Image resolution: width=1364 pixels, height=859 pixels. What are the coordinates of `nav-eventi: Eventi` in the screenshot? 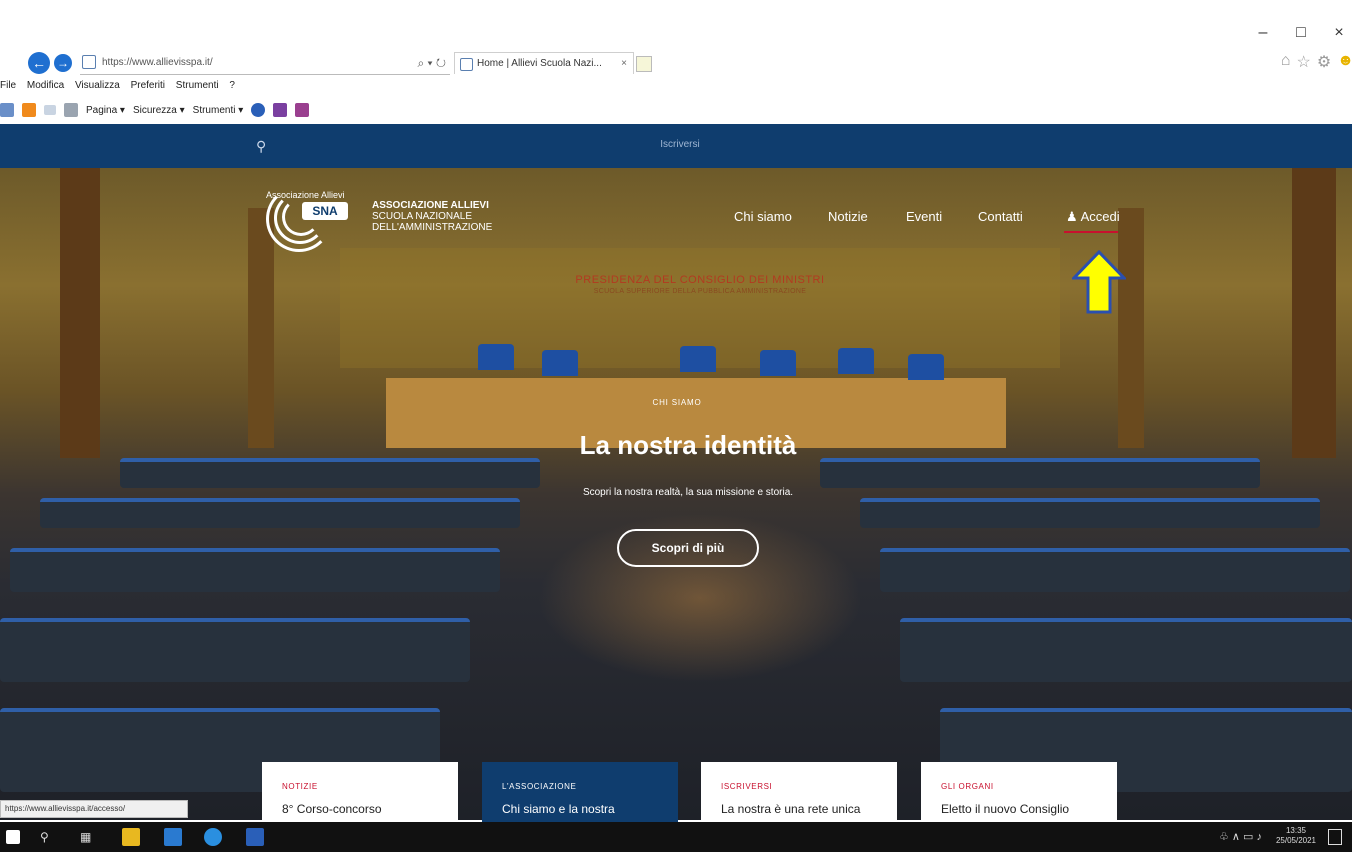 It's located at (924, 216).